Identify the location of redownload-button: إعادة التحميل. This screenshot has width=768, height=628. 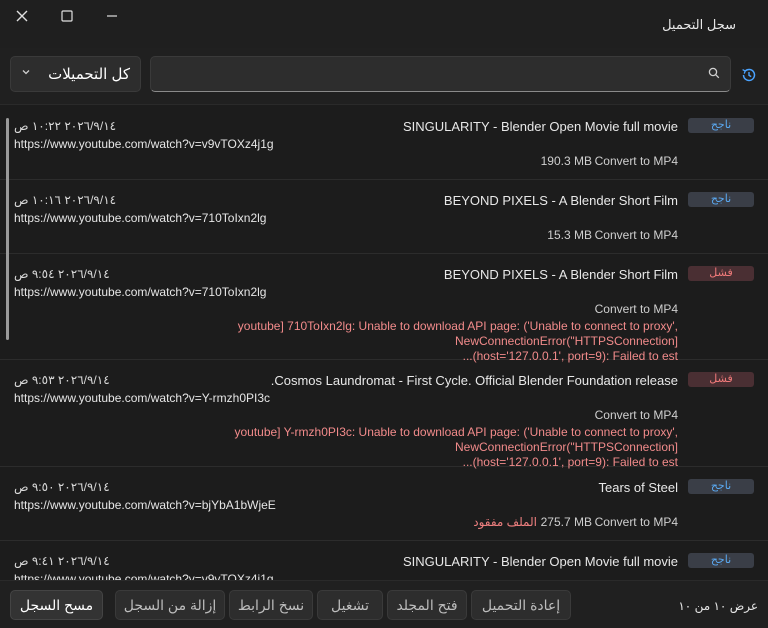
(521, 605).